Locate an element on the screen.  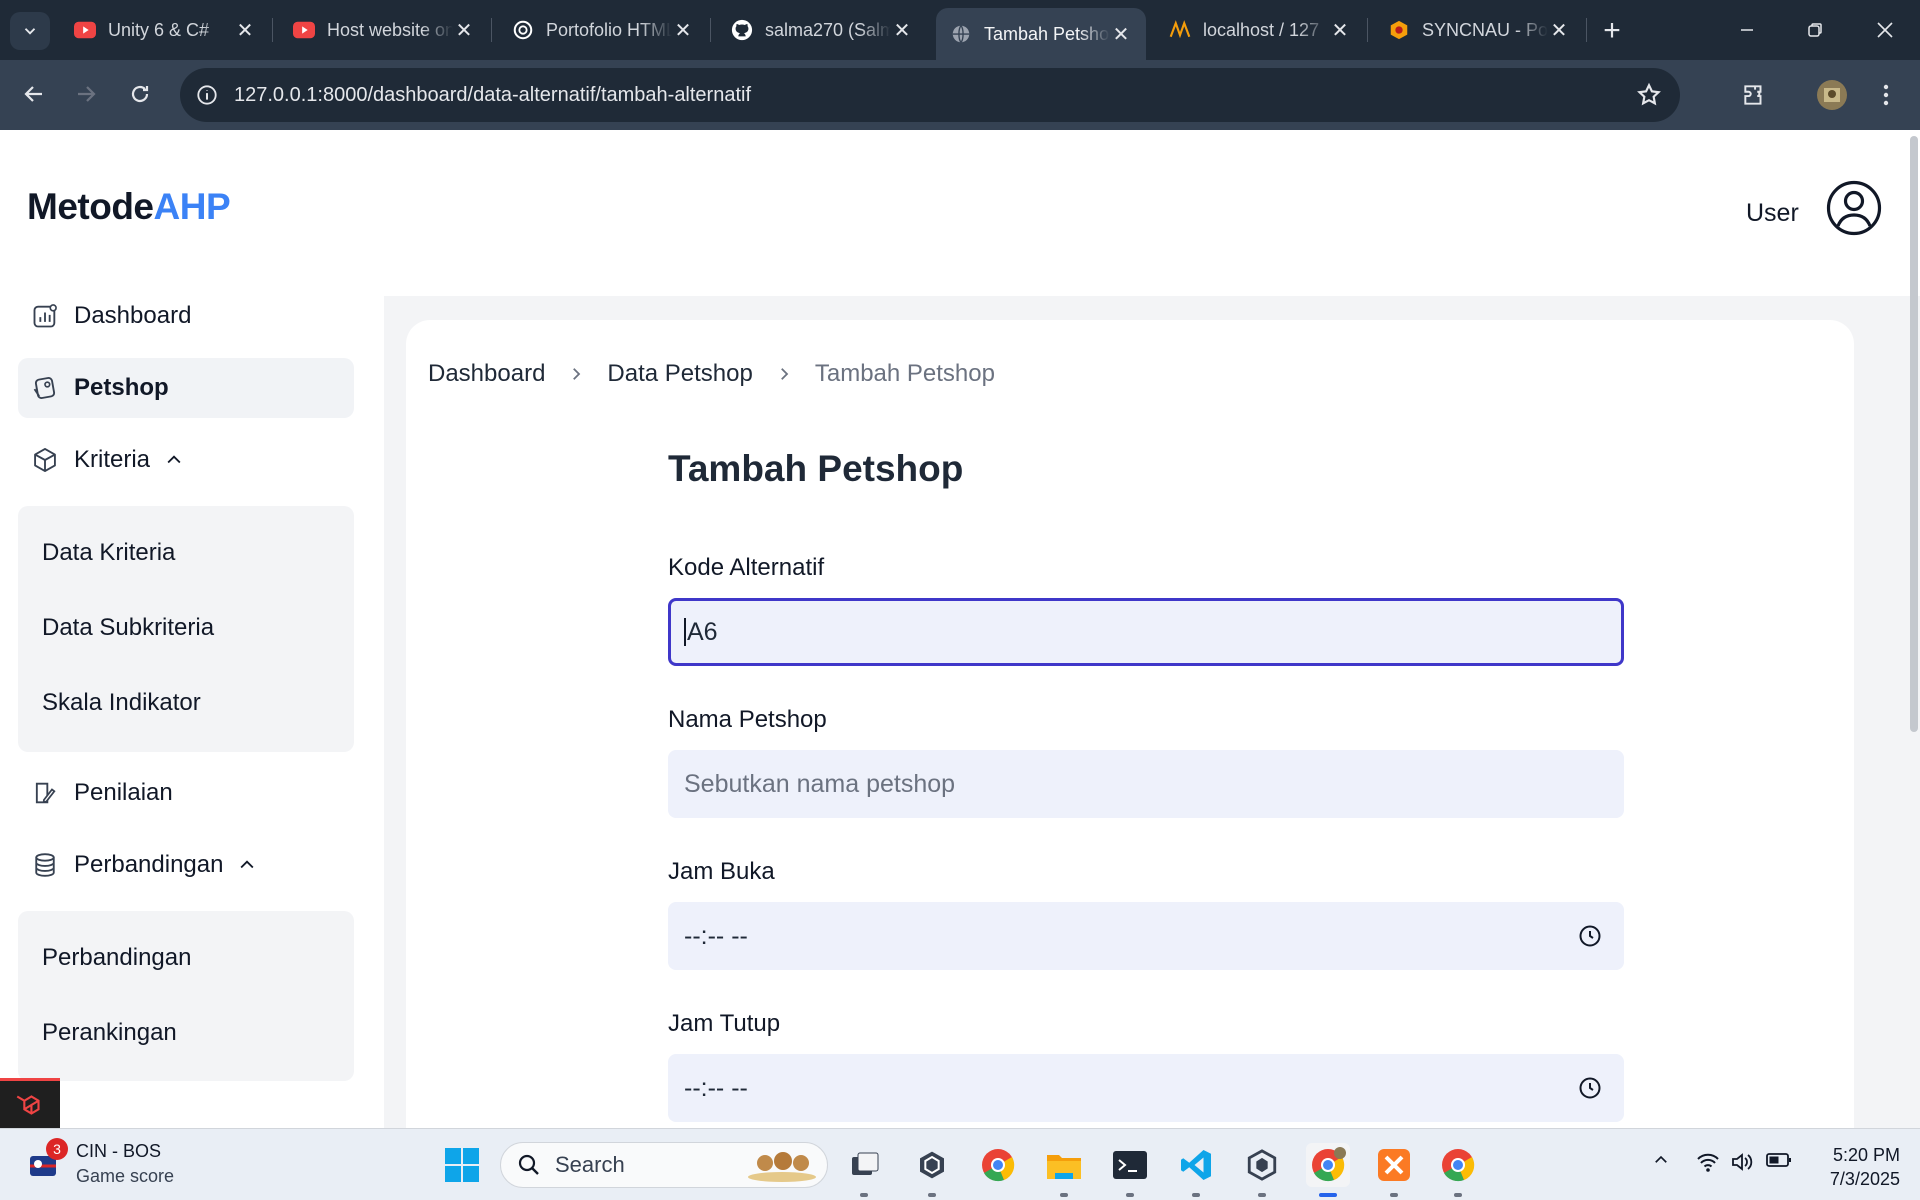
page-scrollbar is located at coordinates (1914, 434).